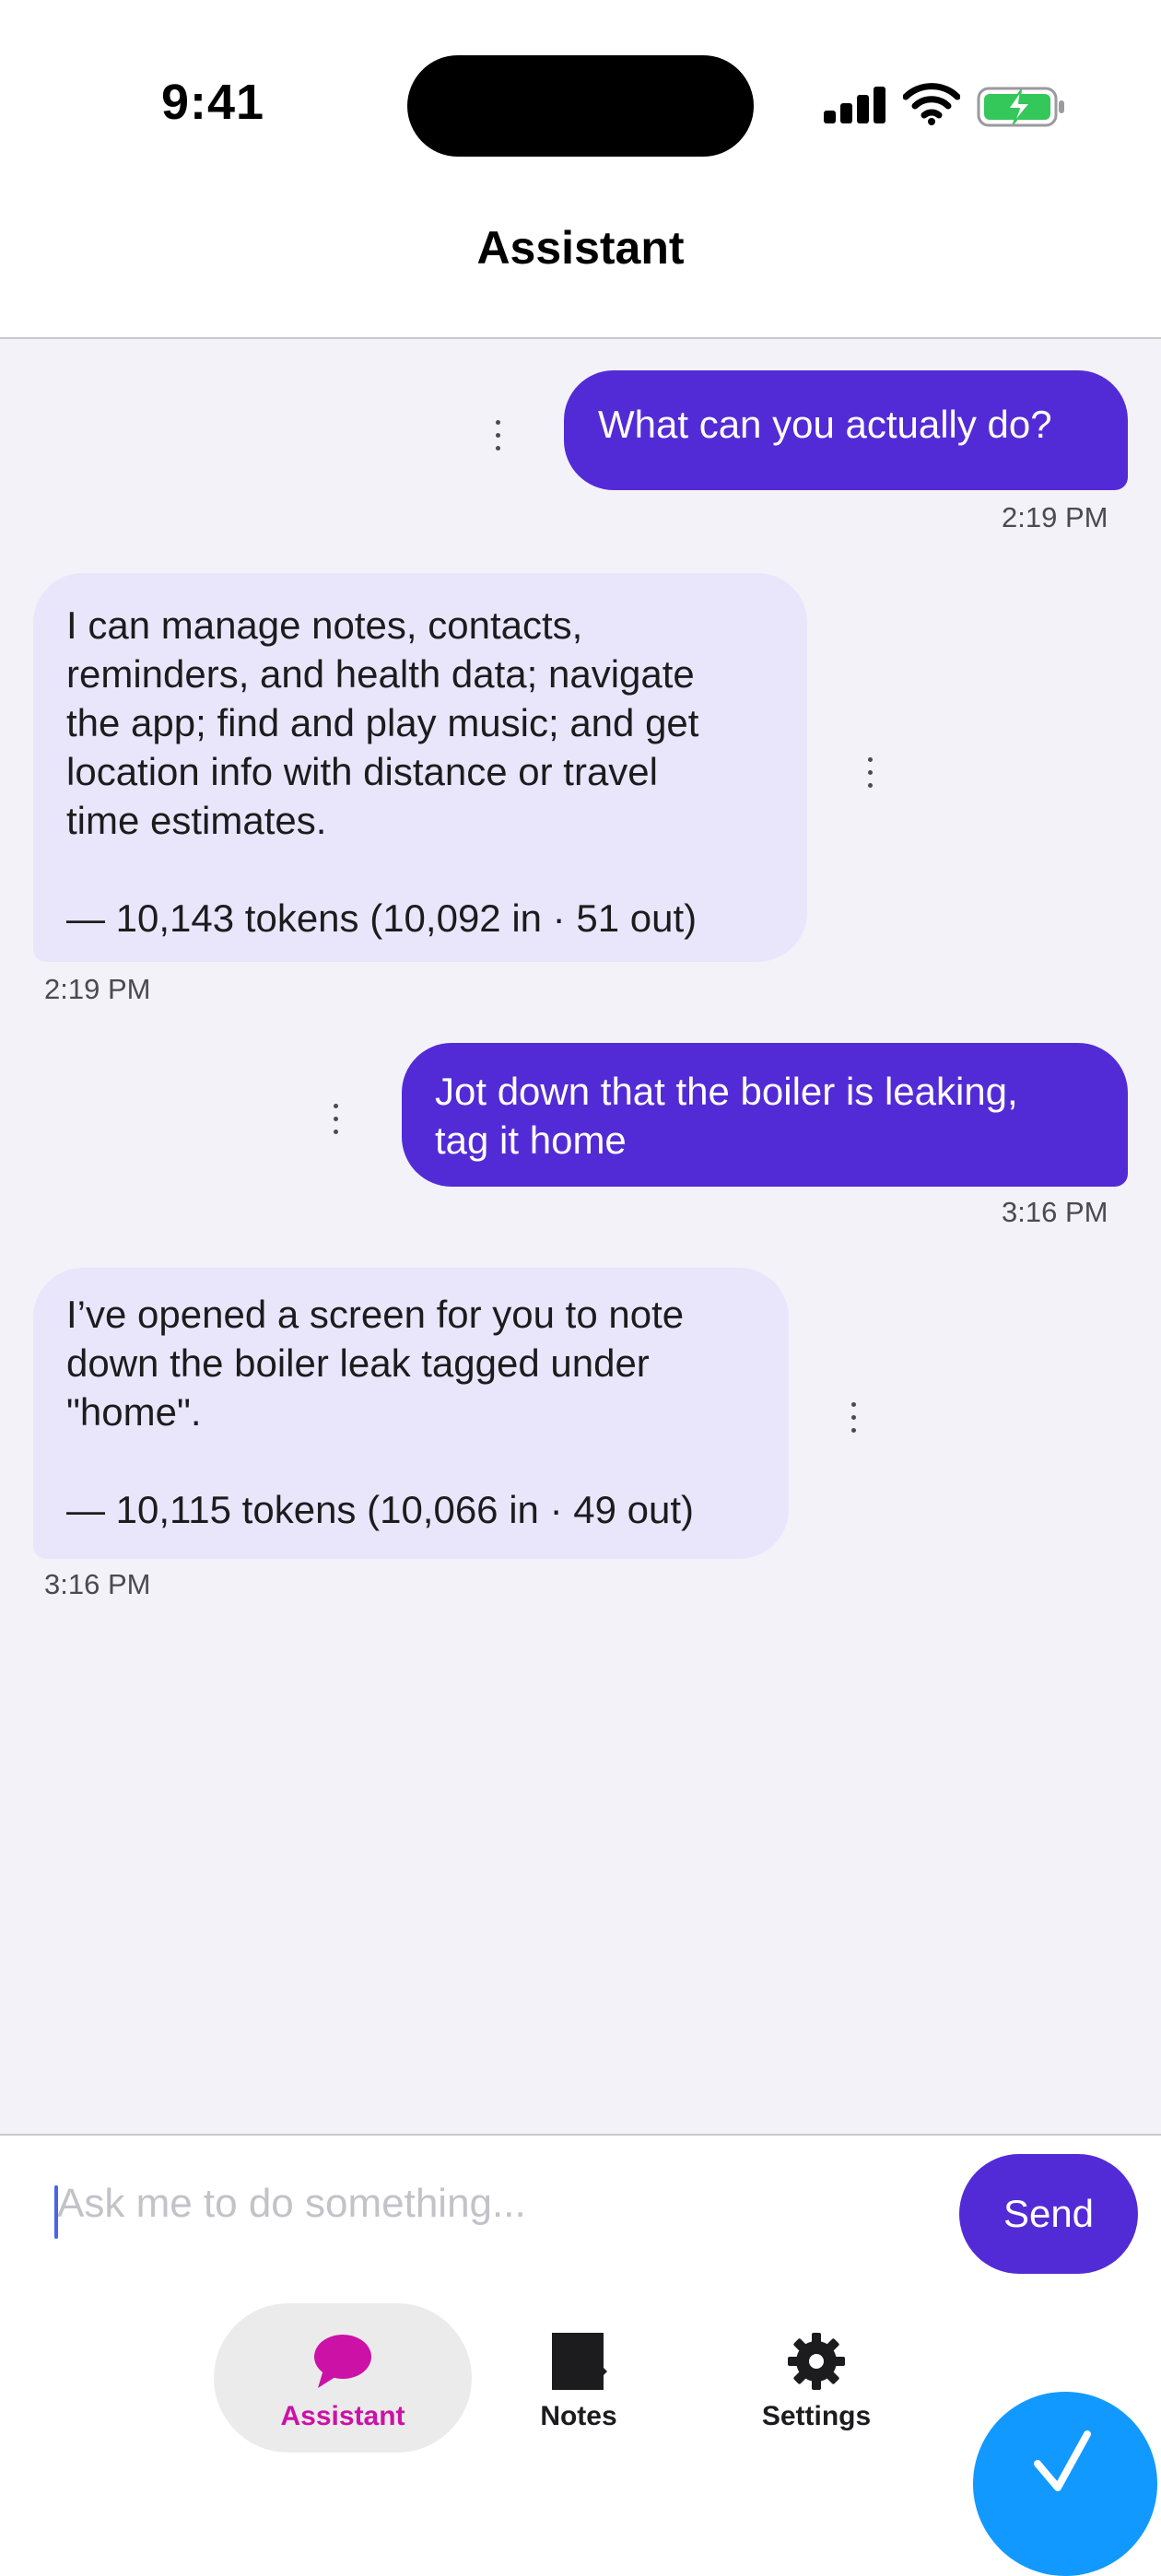 The height and width of the screenshot is (2576, 1161). I want to click on status-time: 9:41, so click(213, 102).